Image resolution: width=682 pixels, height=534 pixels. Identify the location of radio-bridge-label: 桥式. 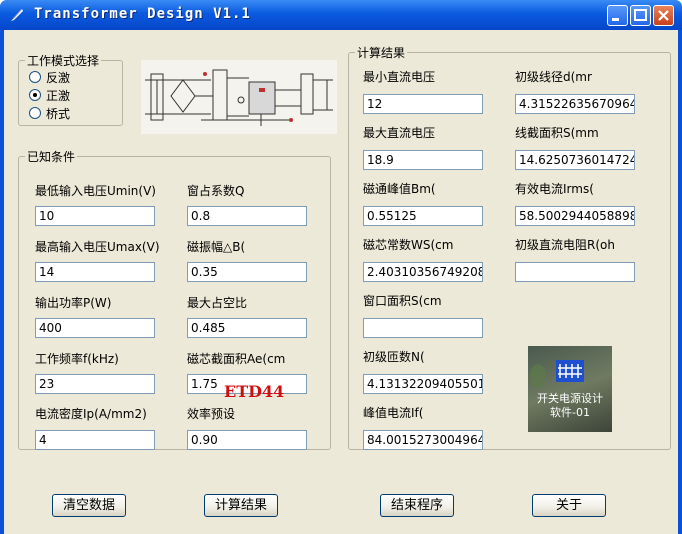
(58, 114).